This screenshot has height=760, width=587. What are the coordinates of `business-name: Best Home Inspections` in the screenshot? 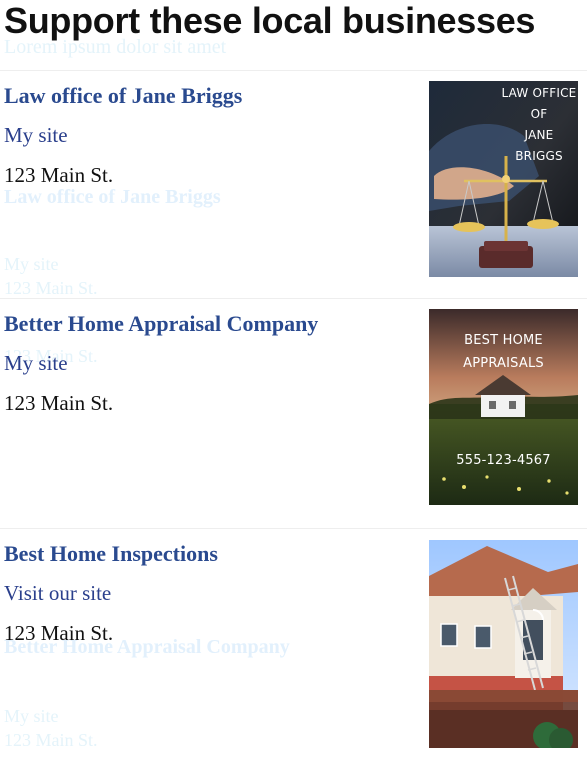 It's located at (111, 553).